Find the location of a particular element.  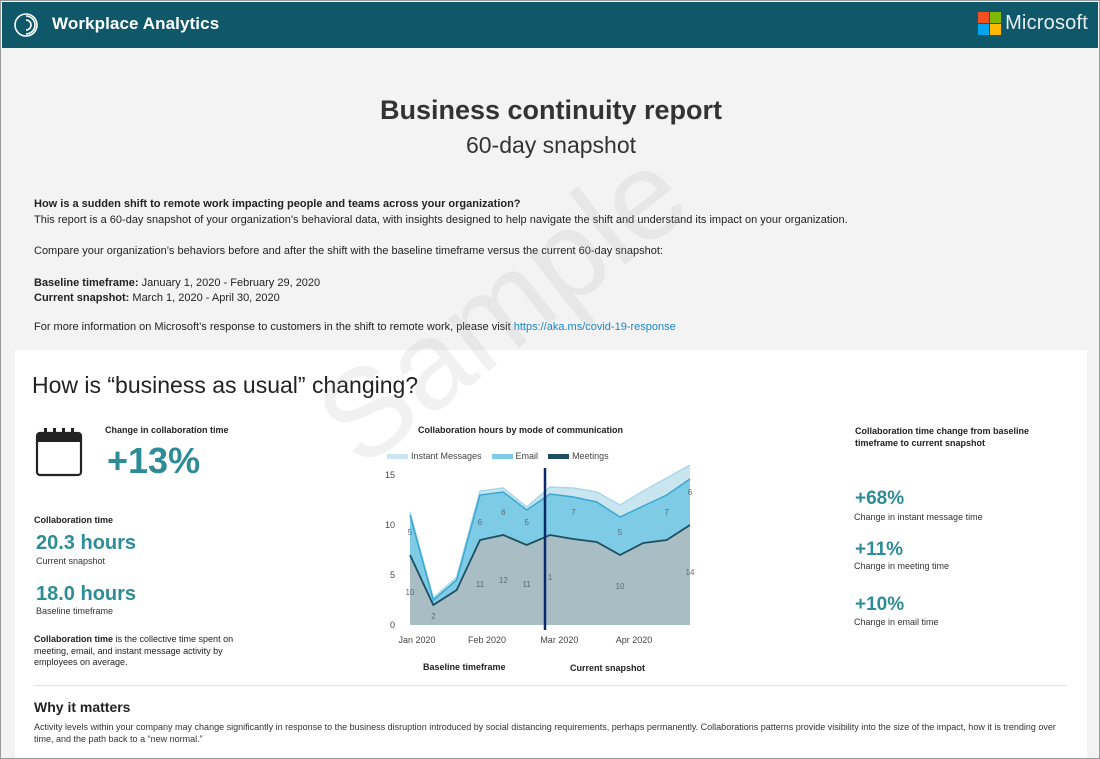

current-snapshot-label: Current snapshot is located at coordinates (608, 668).